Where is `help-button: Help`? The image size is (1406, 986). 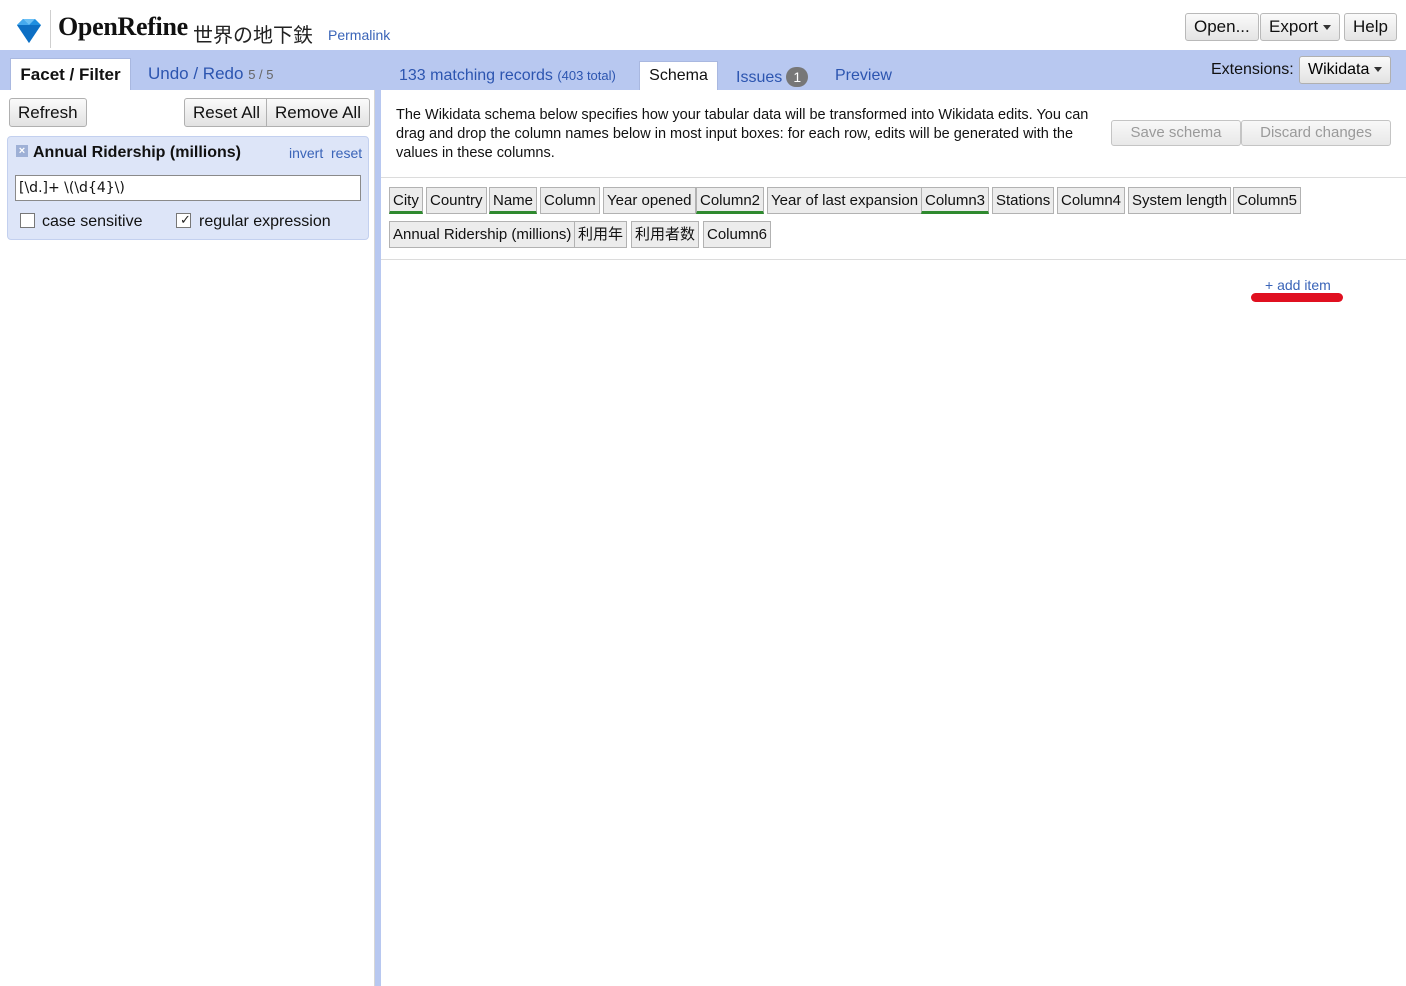
help-button: Help is located at coordinates (1370, 27).